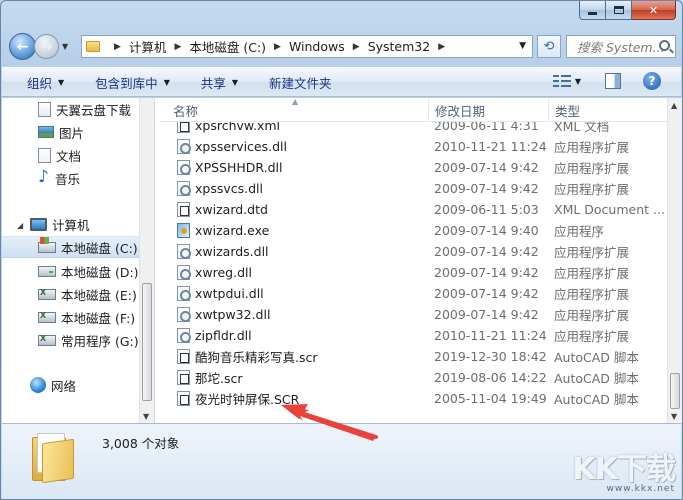 This screenshot has height=500, width=683. What do you see at coordinates (413, 272) in the screenshot?
I see `table-row: xwreg.dll 2009-07-14 9:42 应用程序扩展` at bounding box center [413, 272].